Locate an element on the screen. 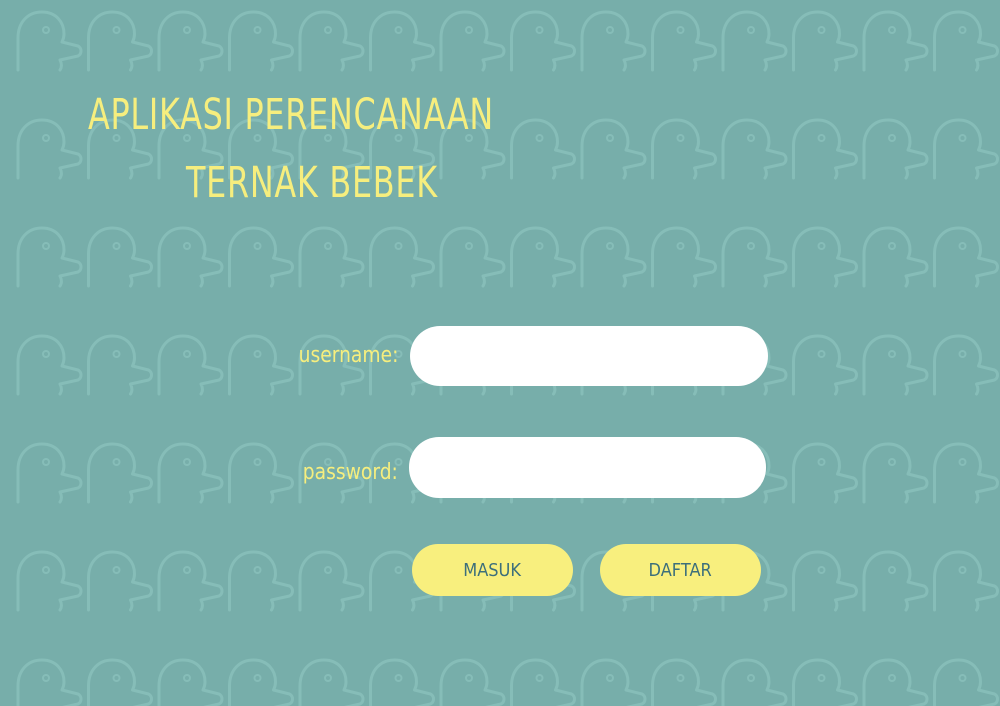  username-input is located at coordinates (589, 356).